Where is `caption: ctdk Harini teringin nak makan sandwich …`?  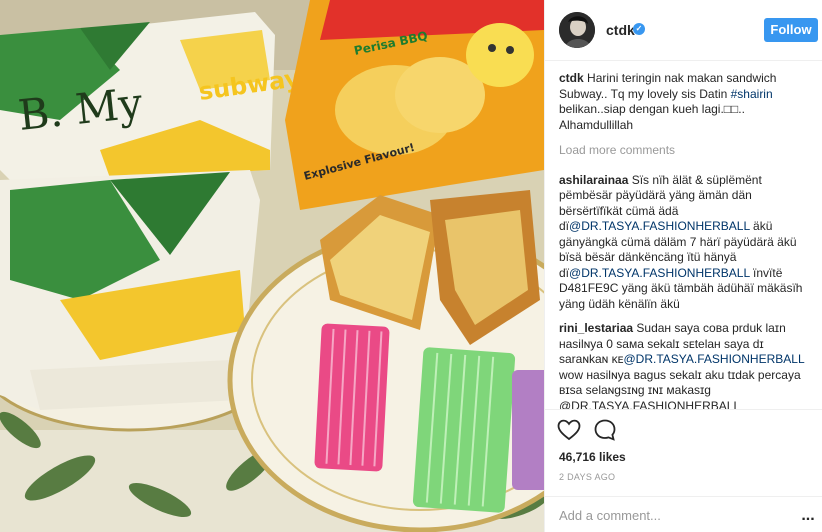
caption: ctdk Harini teringin nak makan sandwich … is located at coordinates (684, 102).